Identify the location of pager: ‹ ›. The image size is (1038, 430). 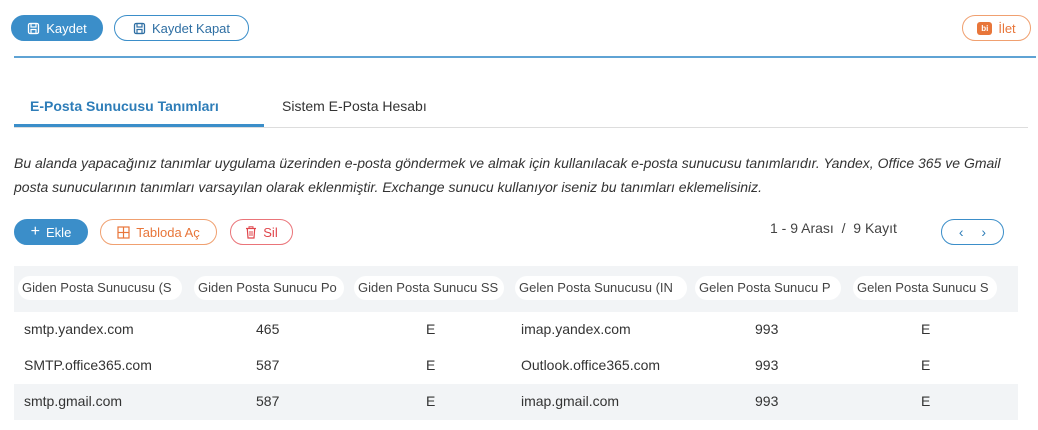
(972, 232).